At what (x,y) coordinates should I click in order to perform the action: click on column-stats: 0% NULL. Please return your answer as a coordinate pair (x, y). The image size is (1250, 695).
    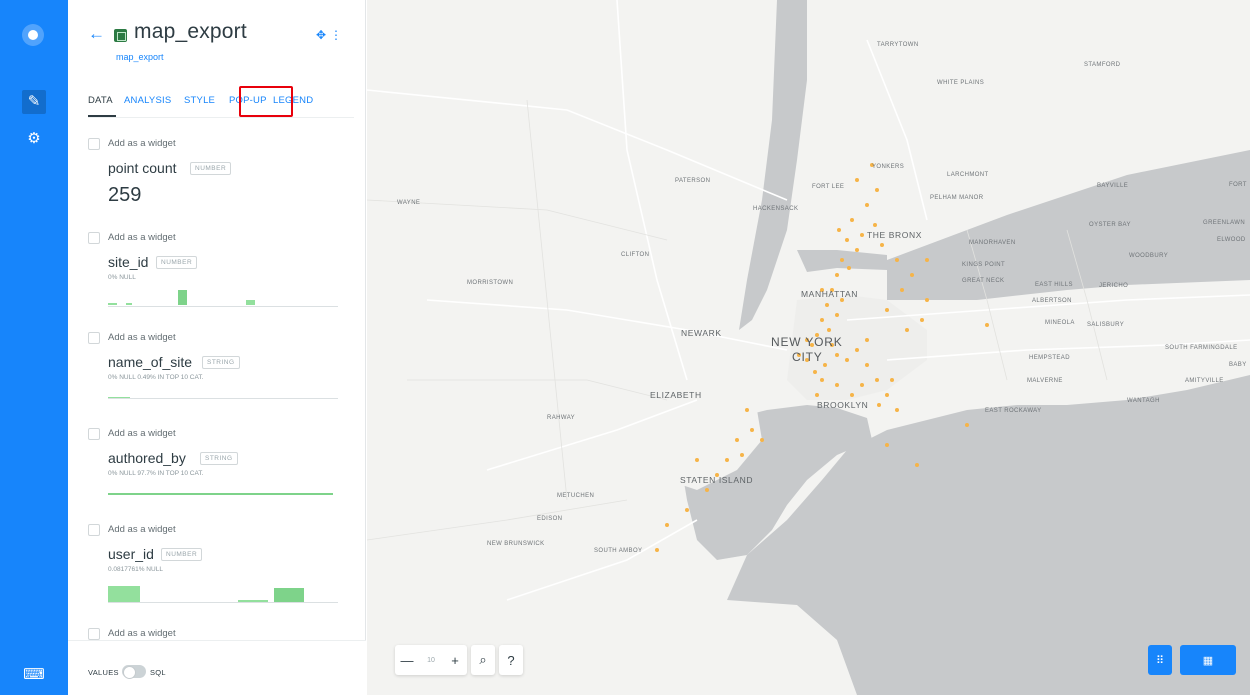
    Looking at the image, I should click on (122, 277).